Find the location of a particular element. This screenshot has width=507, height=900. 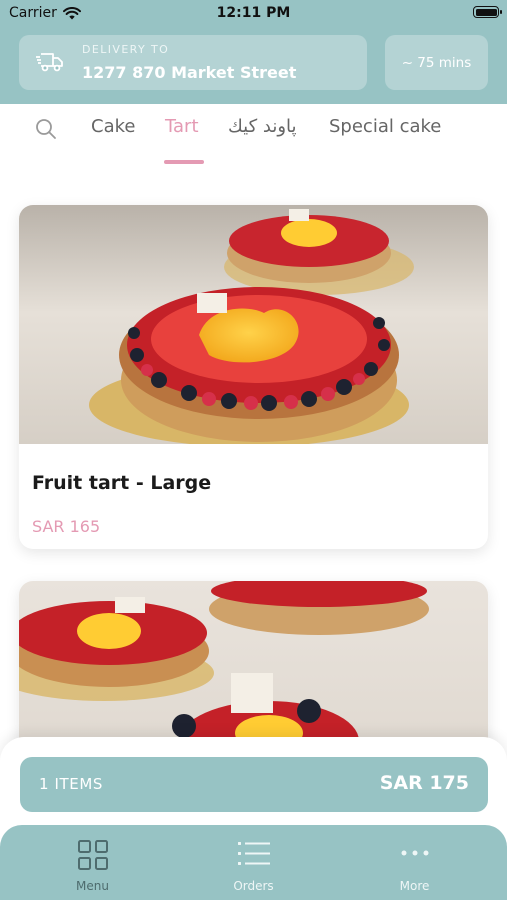

tab-cake: Cake is located at coordinates (113, 126).